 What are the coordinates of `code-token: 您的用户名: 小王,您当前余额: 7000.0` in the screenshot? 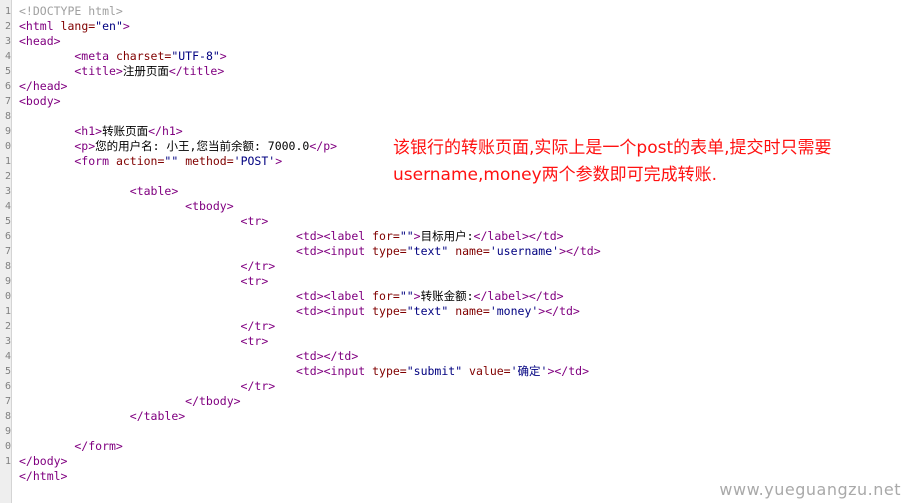 It's located at (202, 146).